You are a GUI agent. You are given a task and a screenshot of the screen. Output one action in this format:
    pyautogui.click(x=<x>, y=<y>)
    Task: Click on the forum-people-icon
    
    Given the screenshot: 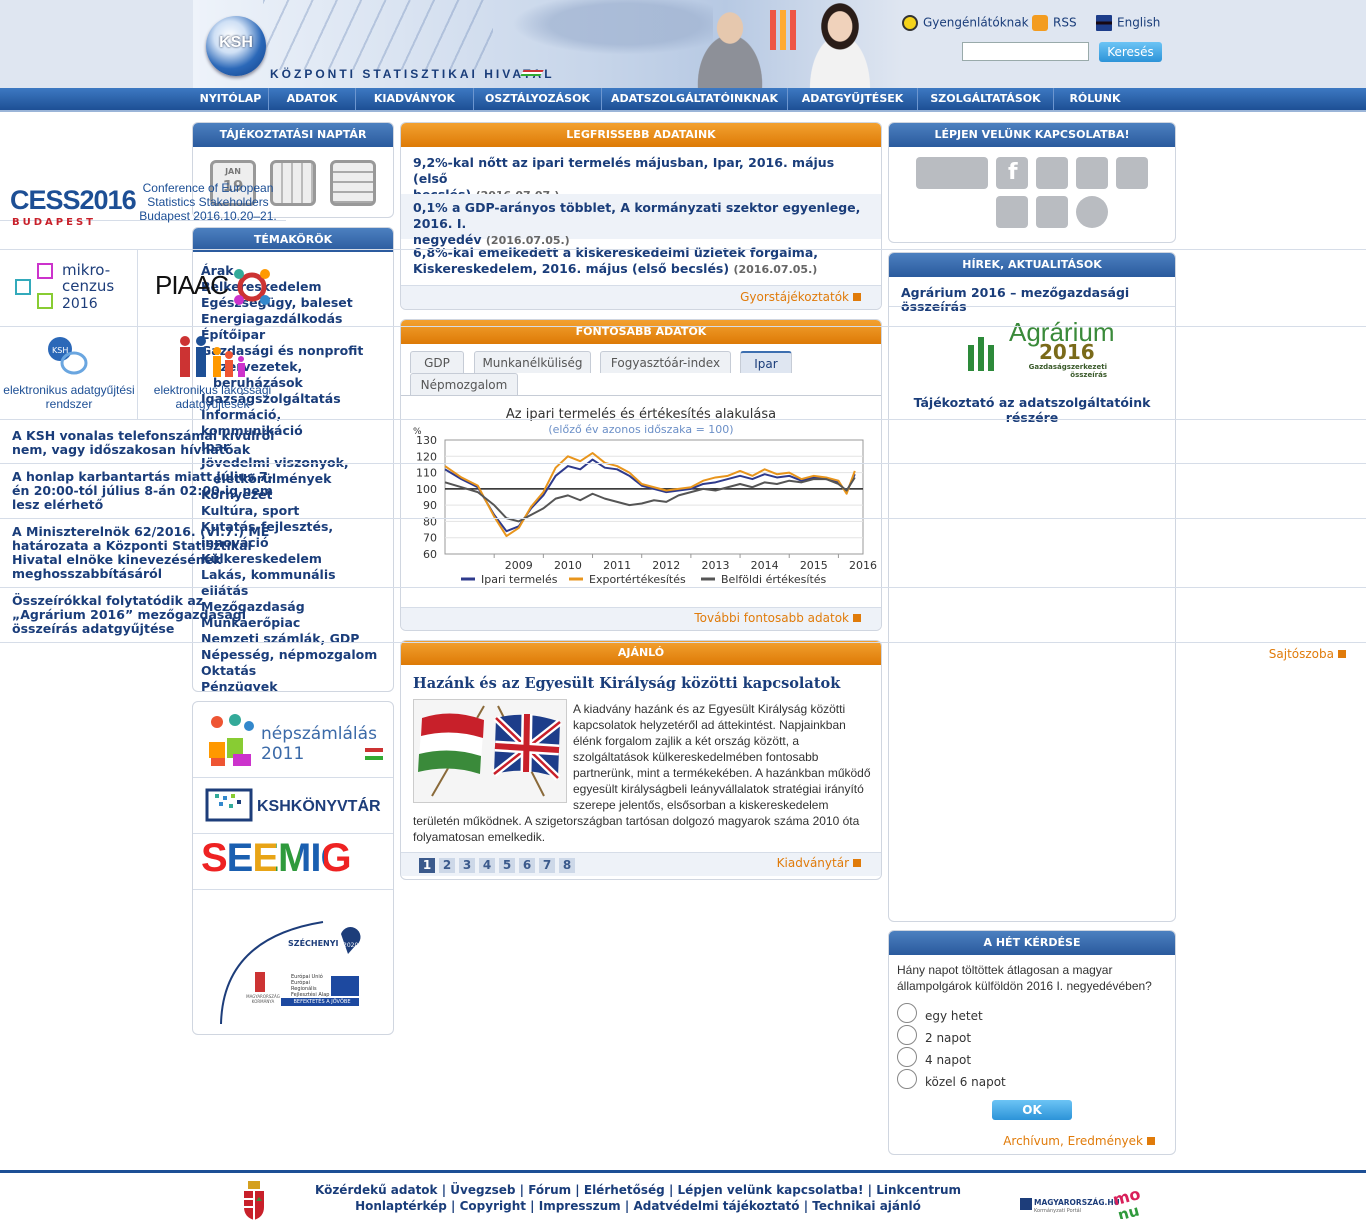 What is the action you would take?
    pyautogui.click(x=952, y=173)
    